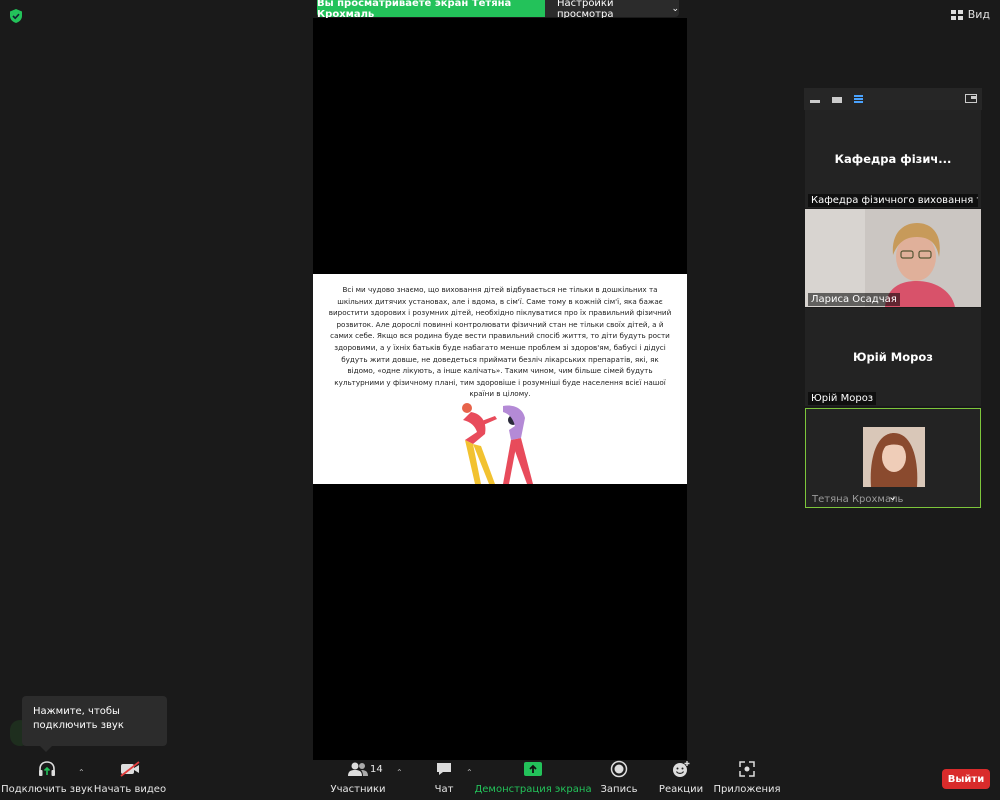 This screenshot has width=1000, height=800. Describe the element at coordinates (854, 299) in the screenshot. I see `participant-label: Лариса Осадчая` at that location.